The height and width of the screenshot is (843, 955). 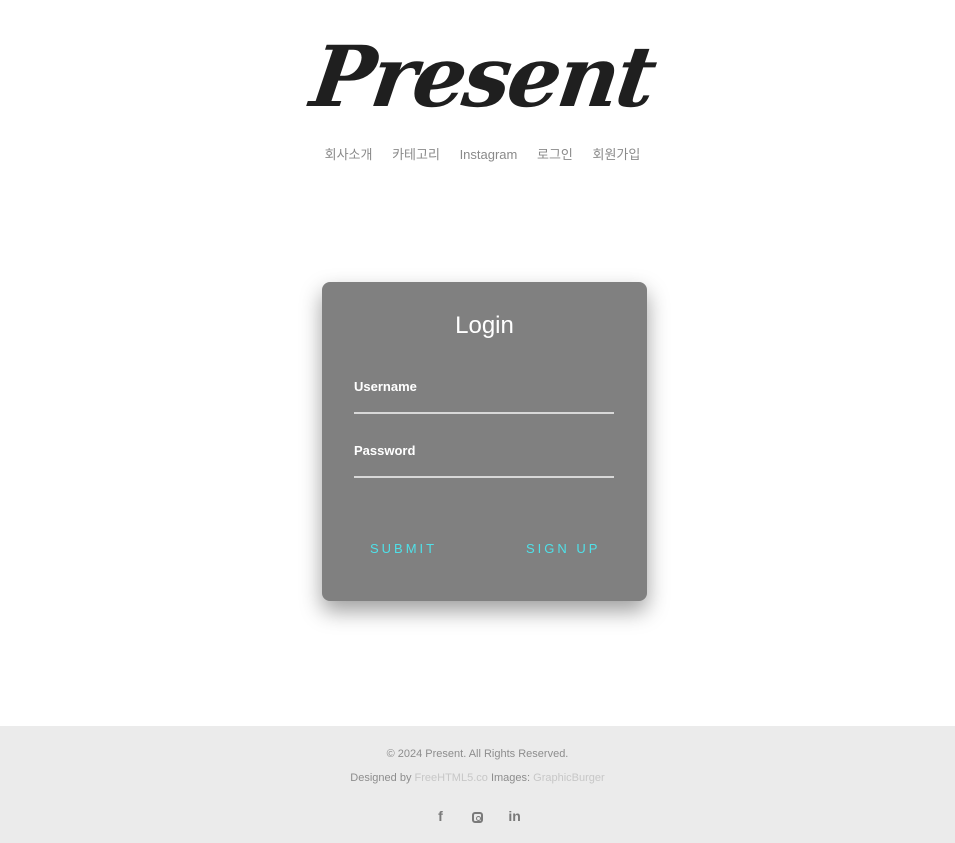 I want to click on password-input, so click(x=484, y=470).